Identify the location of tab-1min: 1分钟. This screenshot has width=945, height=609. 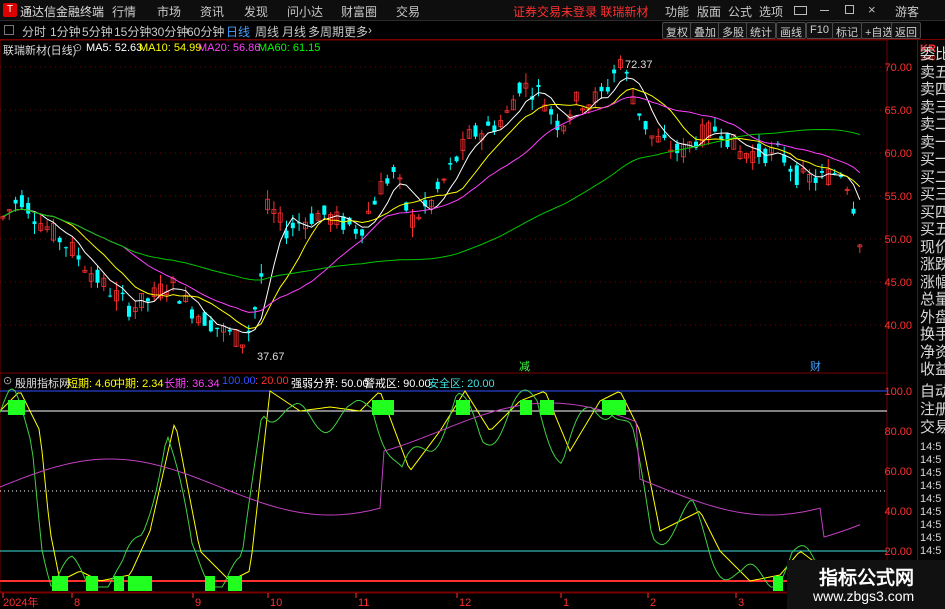
(65, 31).